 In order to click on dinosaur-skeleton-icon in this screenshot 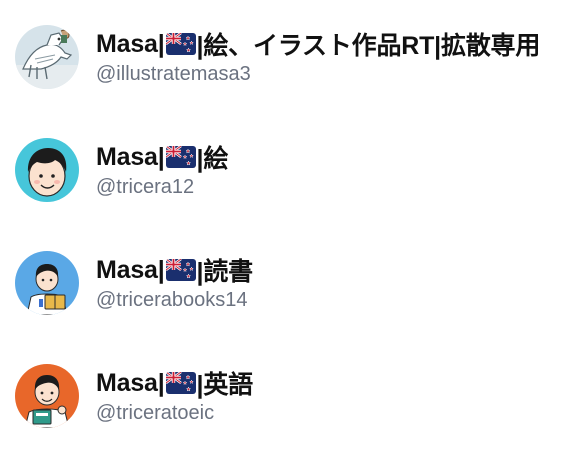, I will do `click(47, 57)`.